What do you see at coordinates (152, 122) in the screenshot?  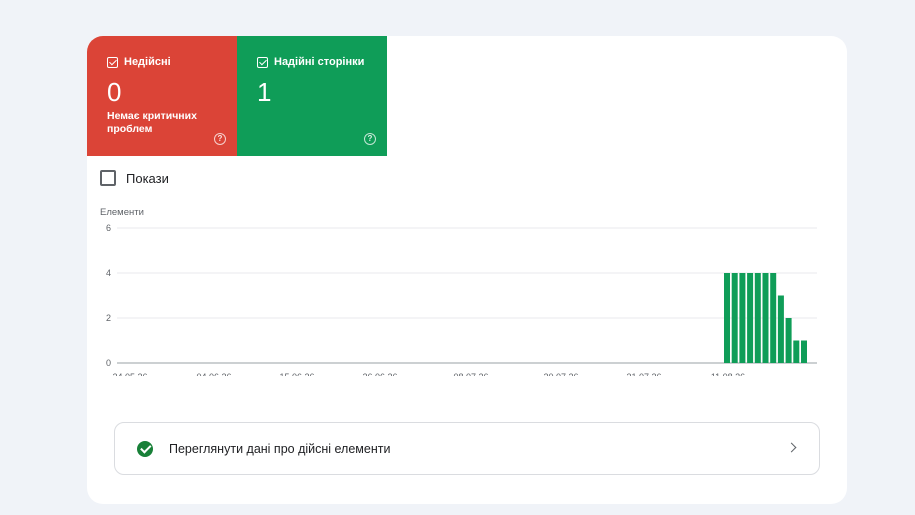 I see `invalid-subtitle: Немає критичних проблем` at bounding box center [152, 122].